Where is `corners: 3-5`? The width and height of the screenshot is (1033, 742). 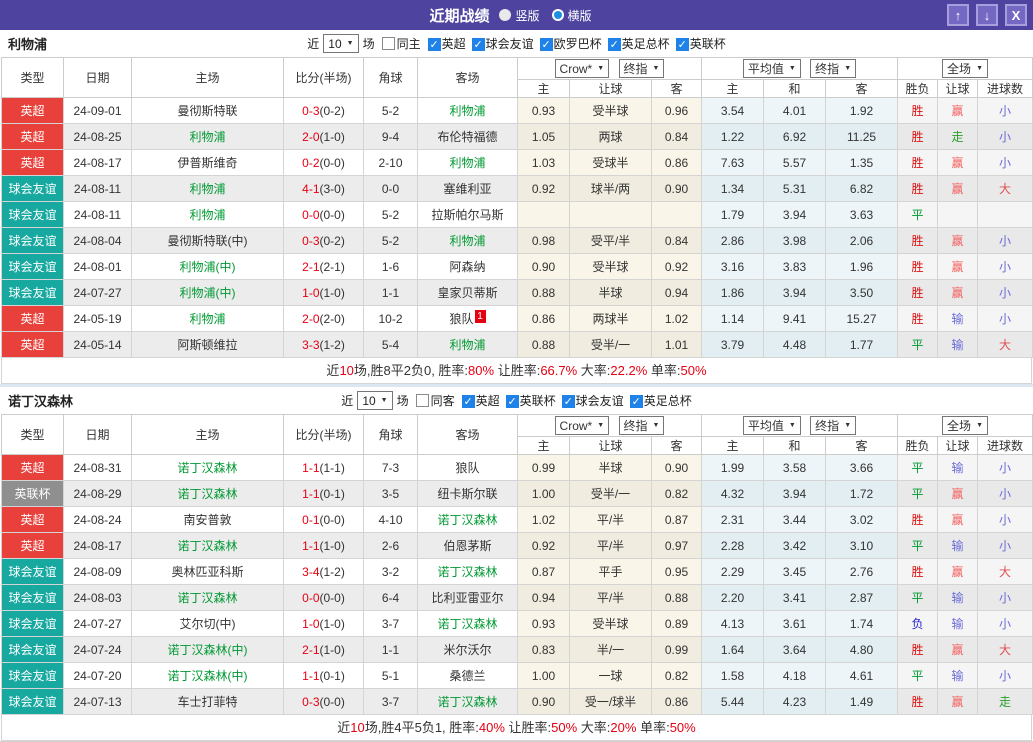
corners: 3-5 is located at coordinates (390, 493).